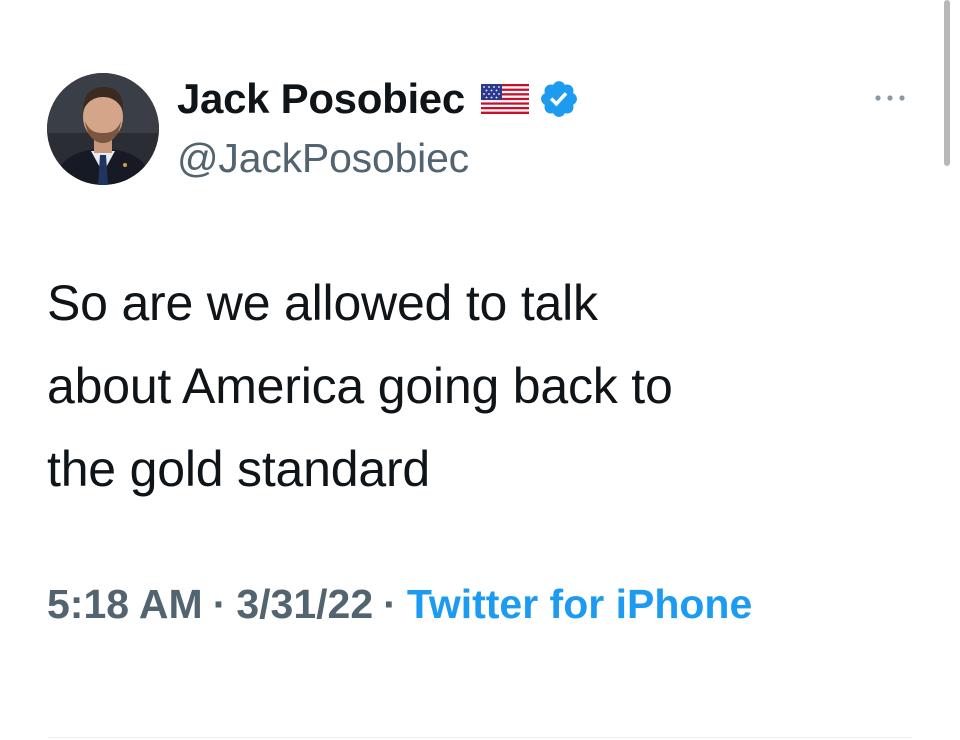  I want to click on tweet-text-line: So are we allowed to talk, so click(322, 303).